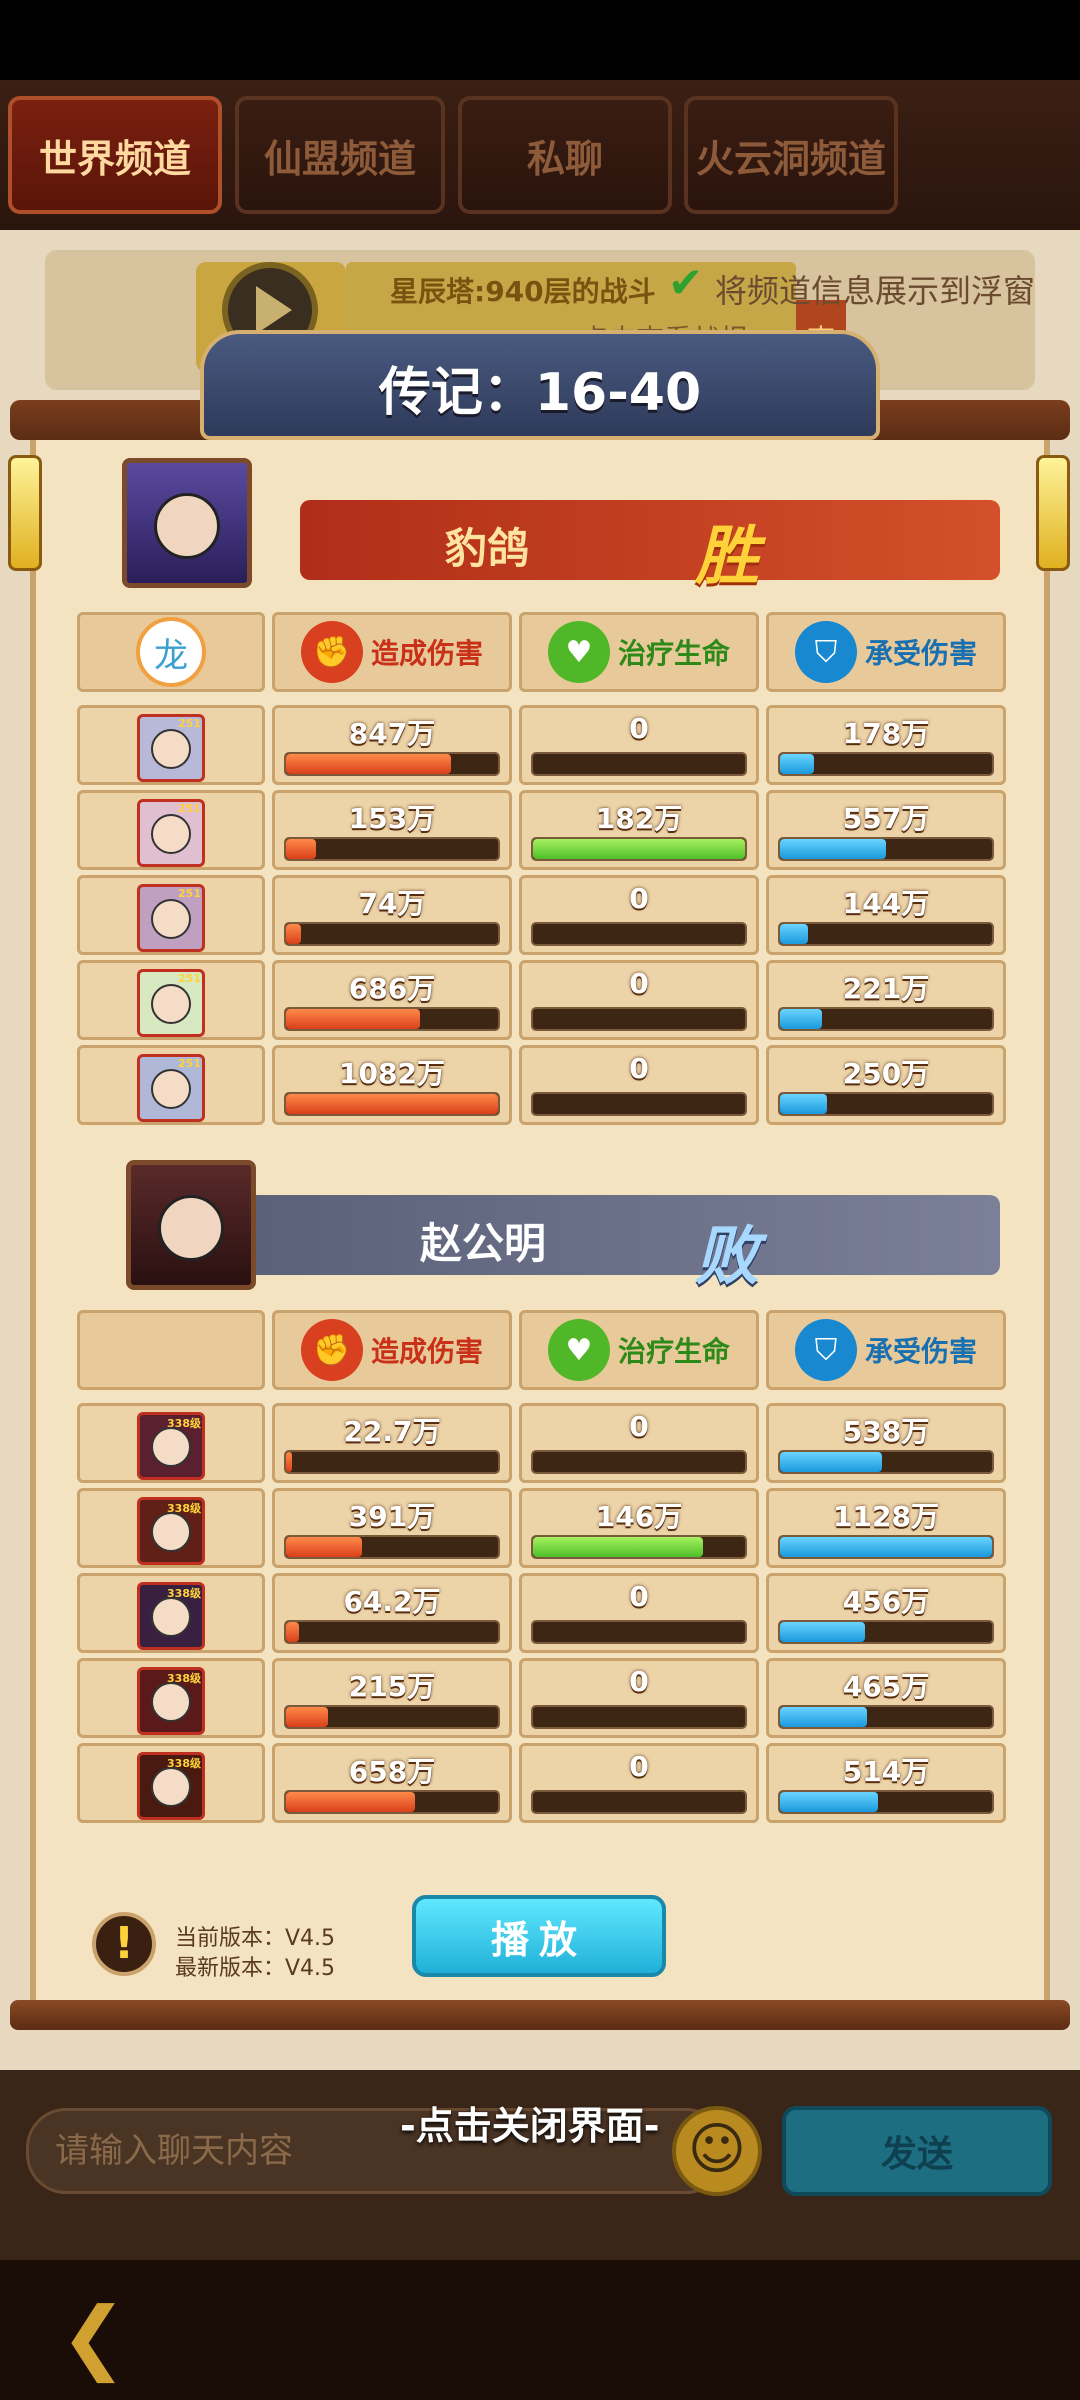 This screenshot has width=1080, height=2400. What do you see at coordinates (392, 818) in the screenshot?
I see `damage-dealt-value: 153万` at bounding box center [392, 818].